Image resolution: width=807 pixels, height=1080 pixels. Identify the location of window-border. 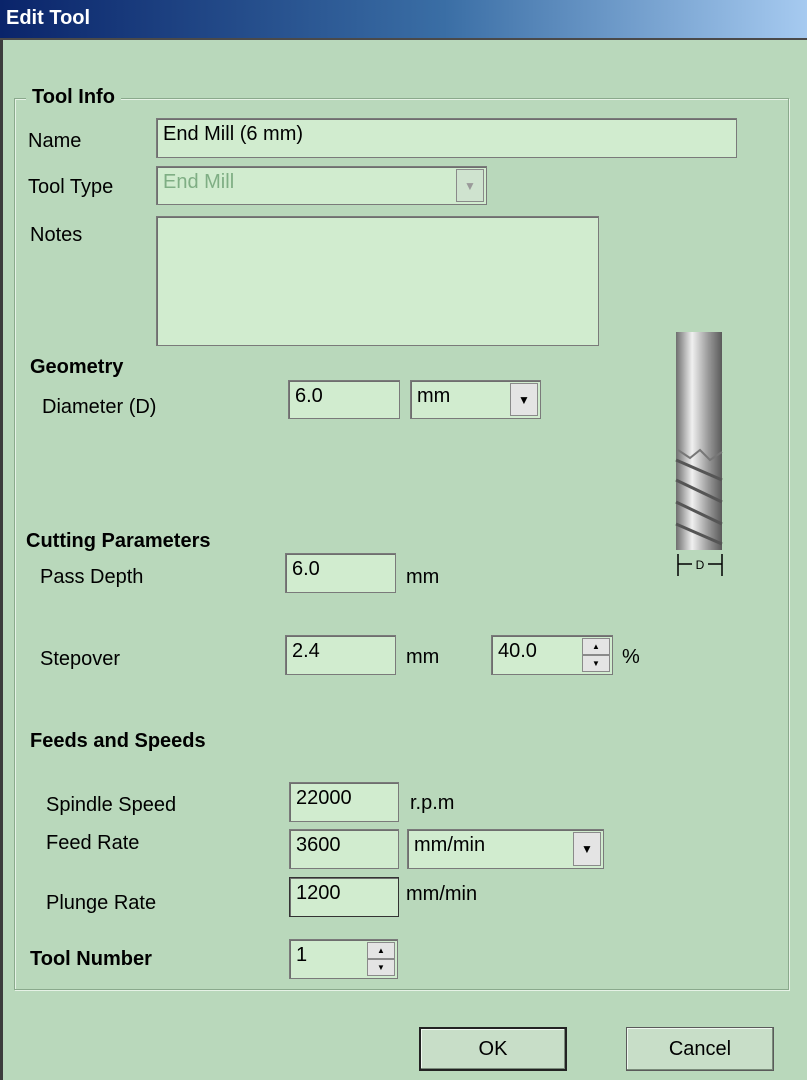
(1, 560).